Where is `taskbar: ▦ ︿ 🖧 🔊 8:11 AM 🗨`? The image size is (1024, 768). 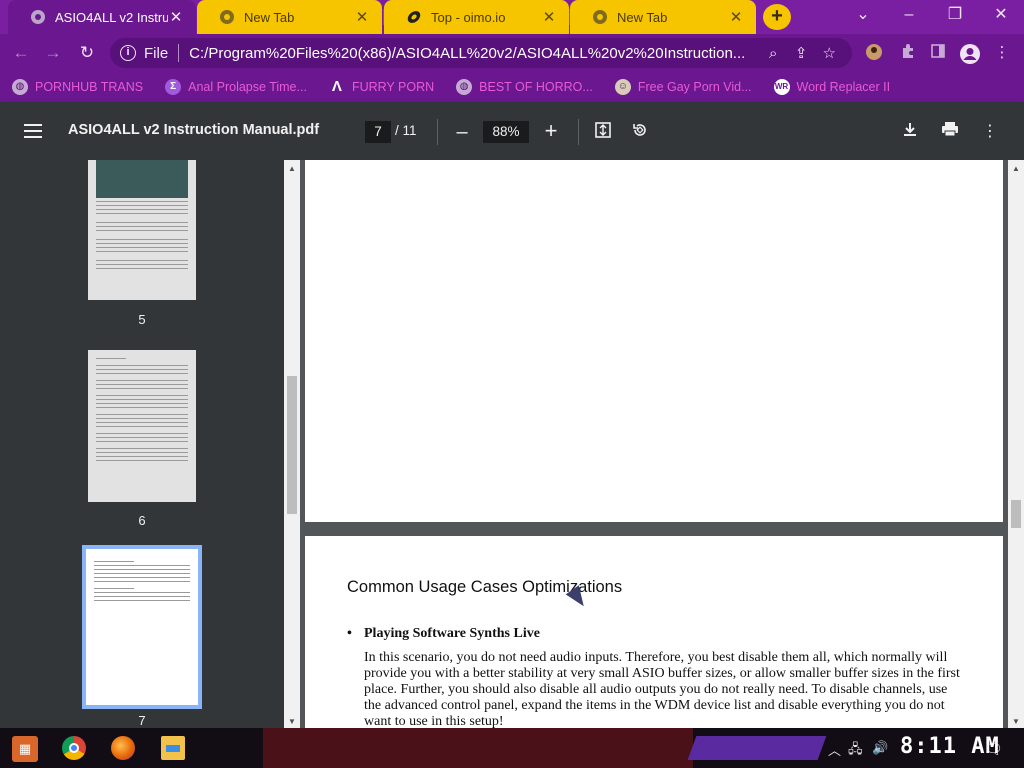
taskbar: ▦ ︿ 🖧 🔊 8:11 AM 🗨 is located at coordinates (512, 748).